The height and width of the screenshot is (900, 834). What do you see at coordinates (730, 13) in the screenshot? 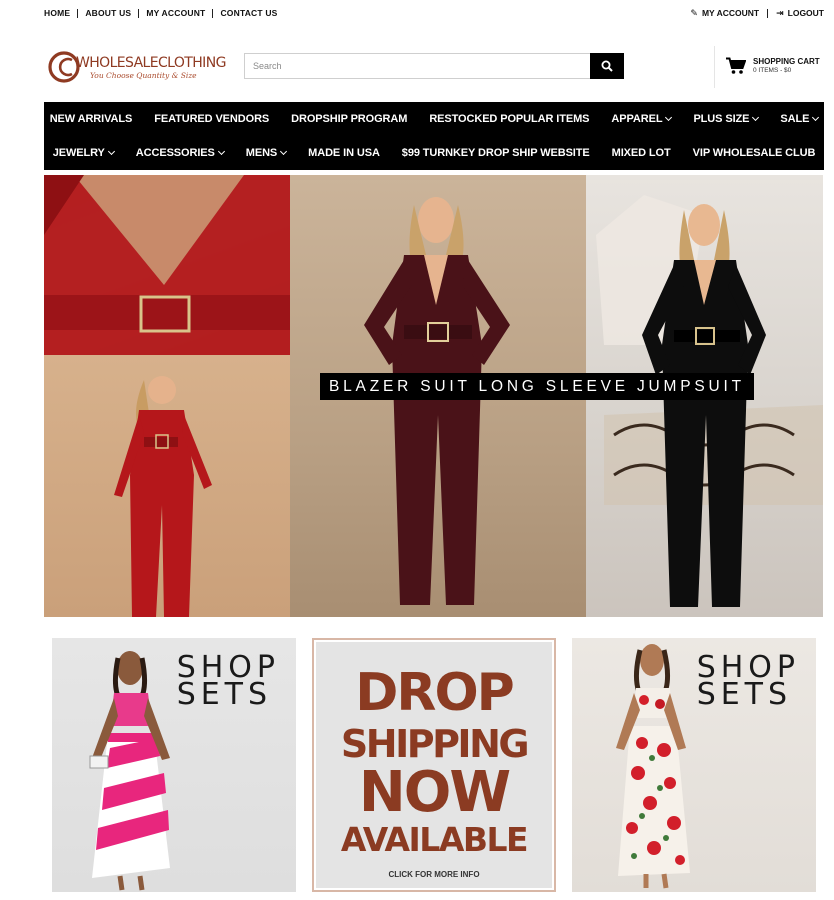
I see `my-account-label: MY ACCOUNT` at bounding box center [730, 13].